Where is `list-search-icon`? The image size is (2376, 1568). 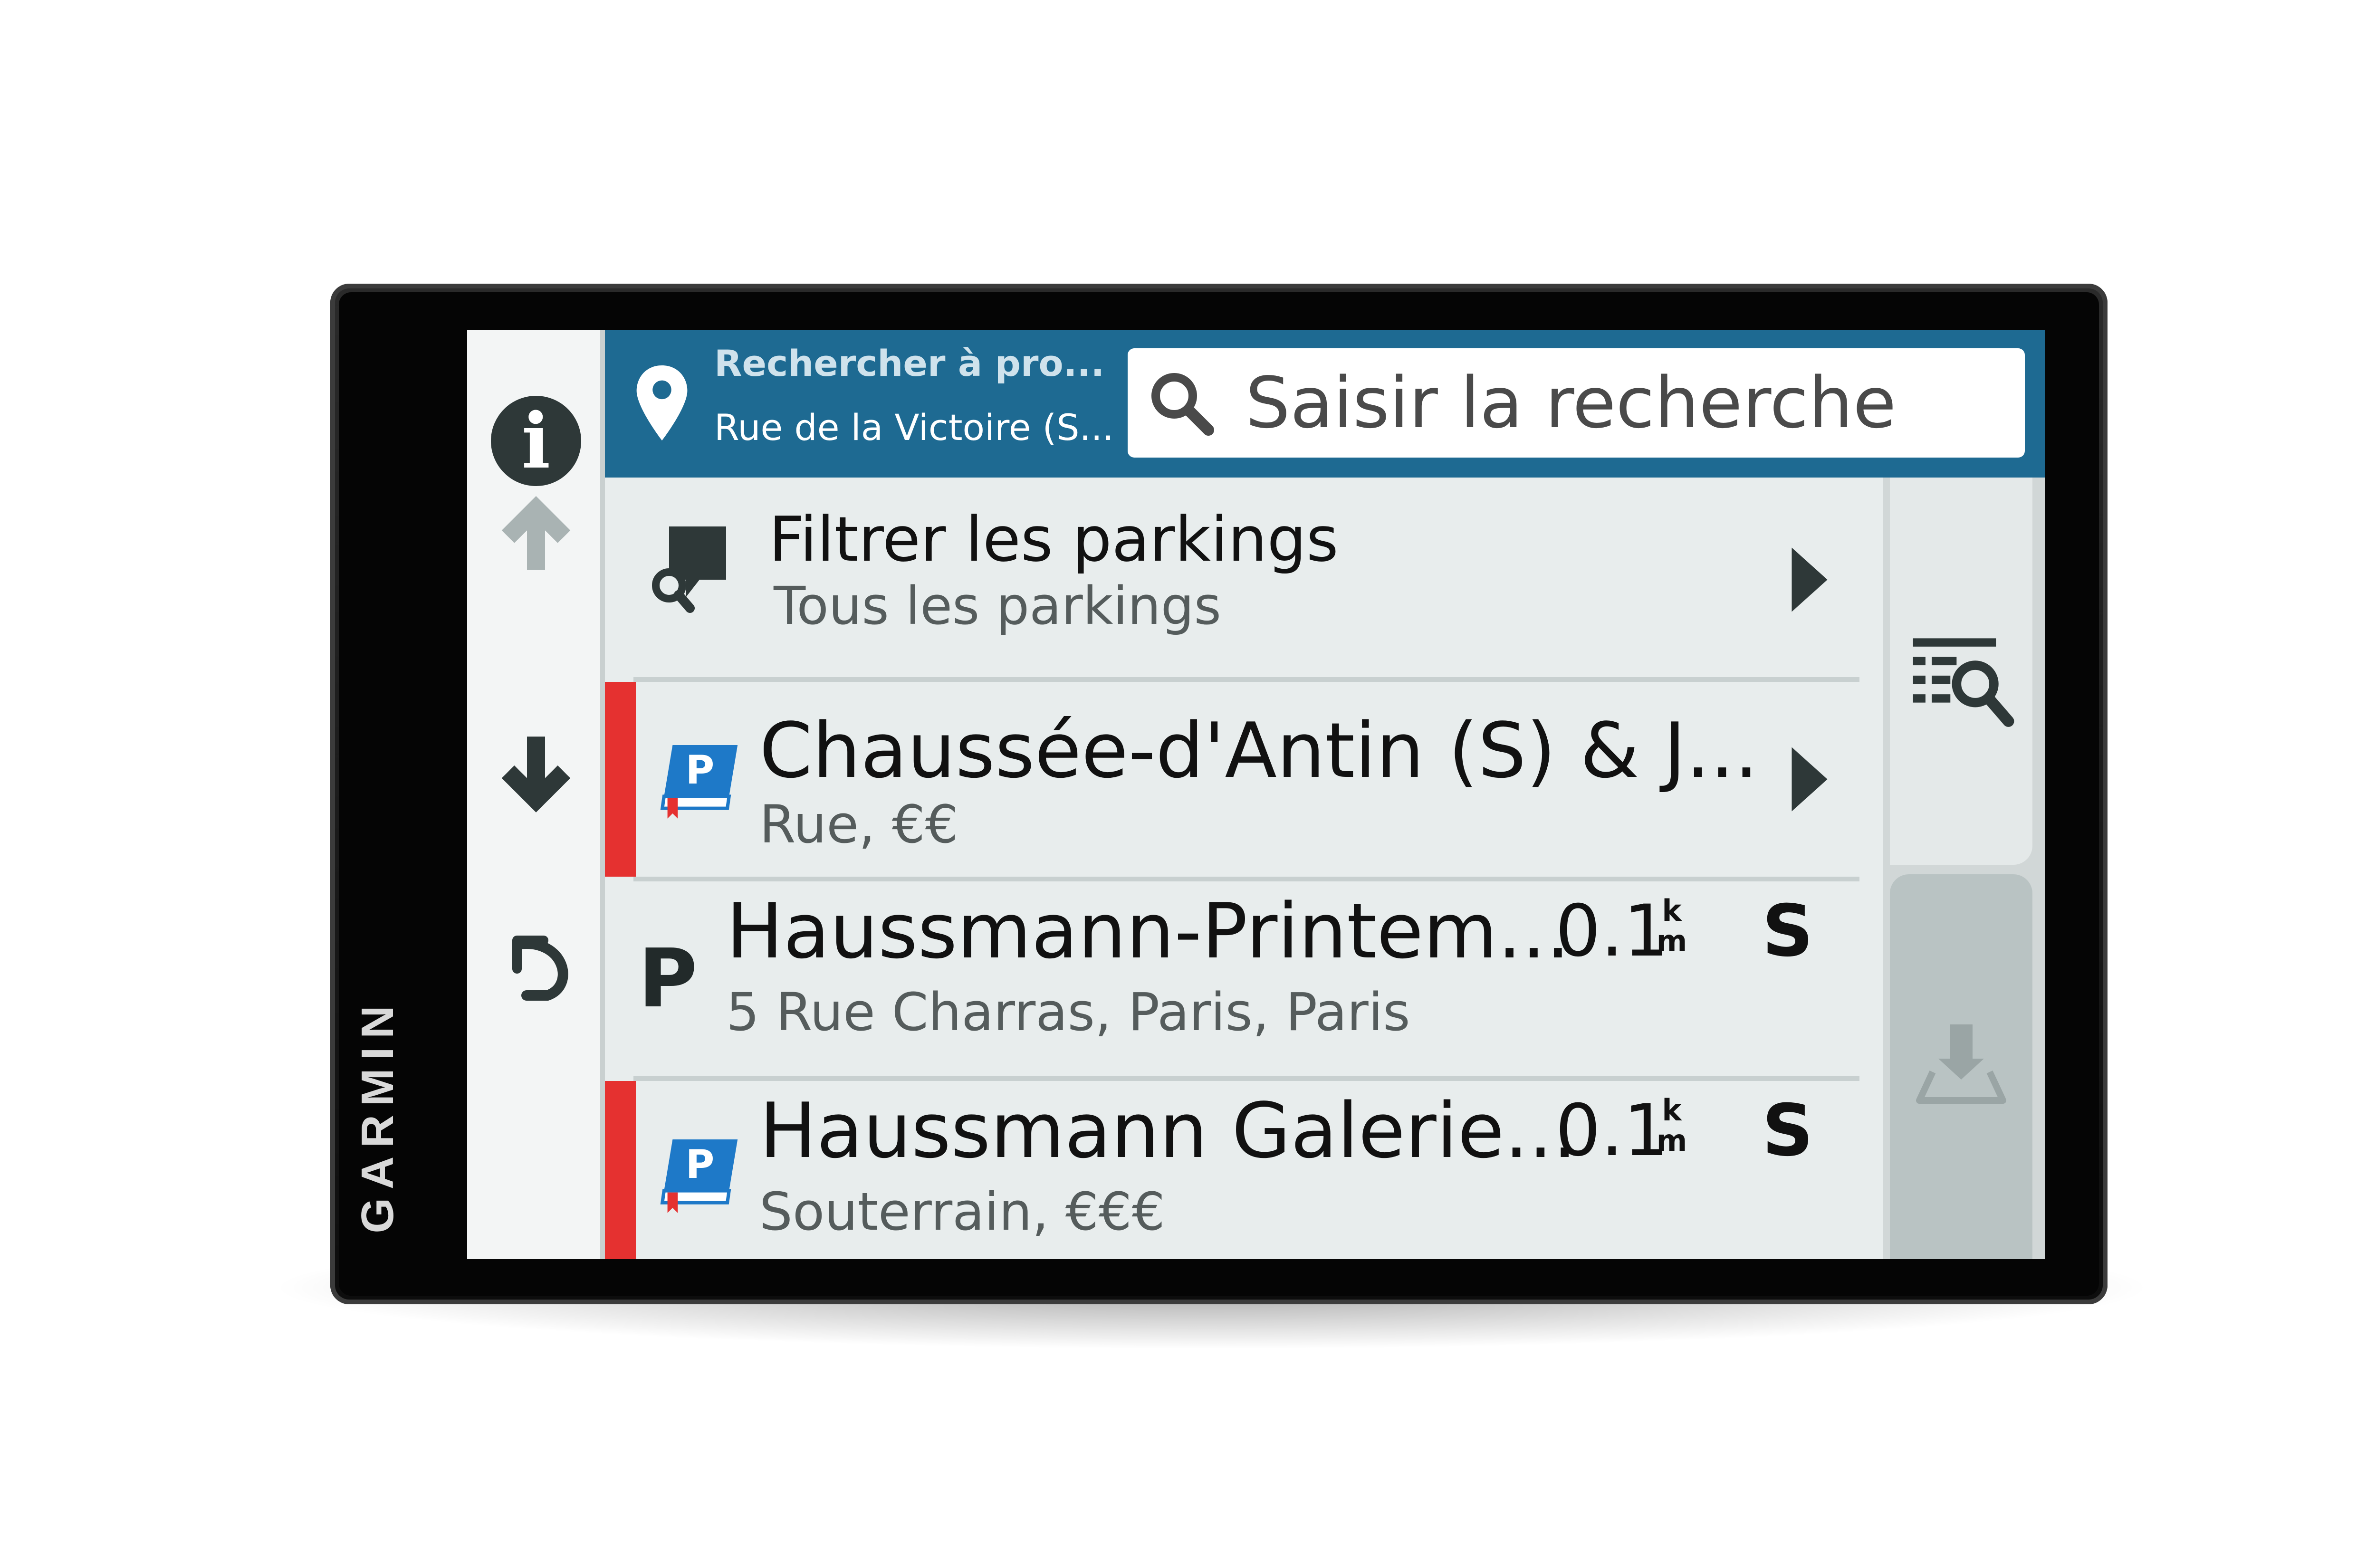
list-search-icon is located at coordinates (1963, 682).